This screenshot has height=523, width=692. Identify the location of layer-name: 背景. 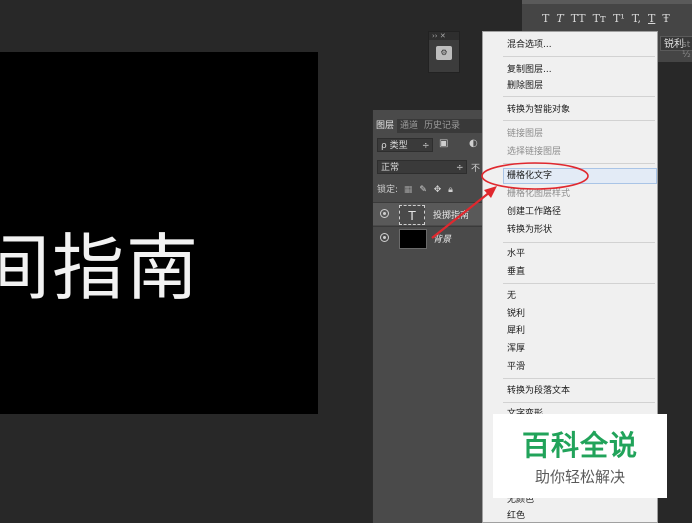
(442, 240).